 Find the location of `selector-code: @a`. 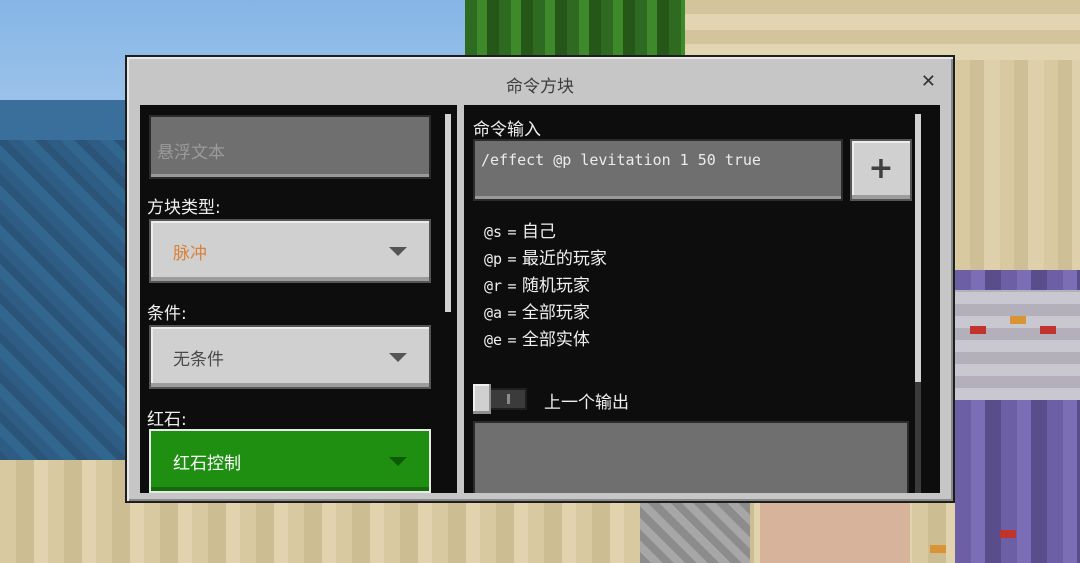

selector-code: @a is located at coordinates (493, 313).